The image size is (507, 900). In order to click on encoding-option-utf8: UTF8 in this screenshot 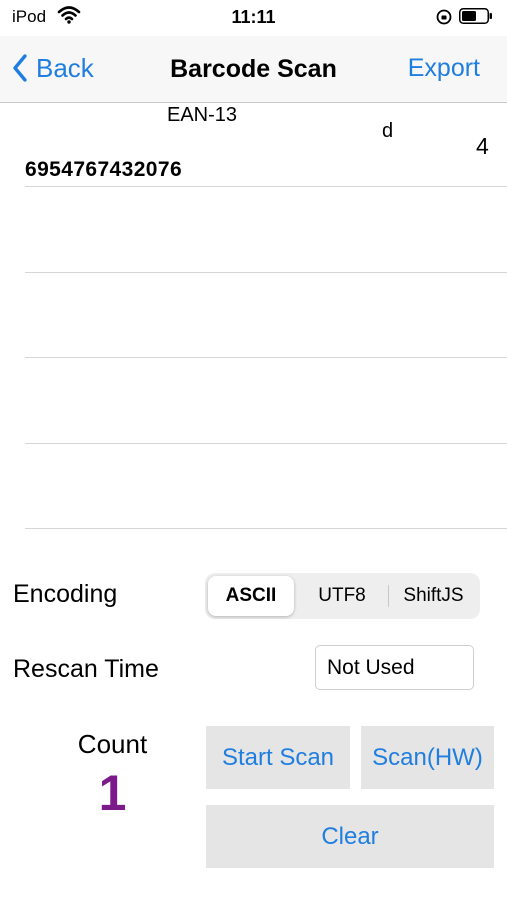, I will do `click(342, 596)`.